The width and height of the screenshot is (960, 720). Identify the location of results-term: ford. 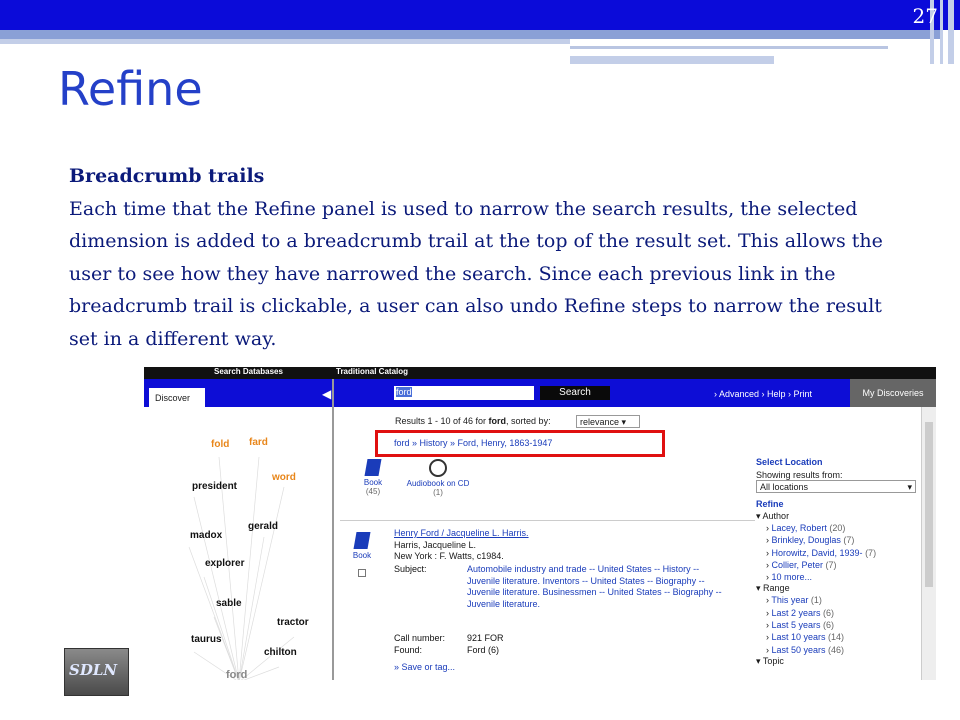
(497, 421).